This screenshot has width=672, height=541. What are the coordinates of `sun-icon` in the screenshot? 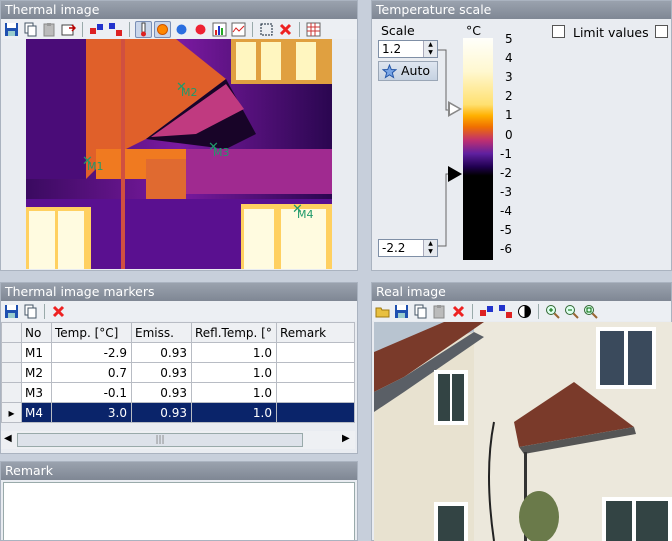 It's located at (162, 29).